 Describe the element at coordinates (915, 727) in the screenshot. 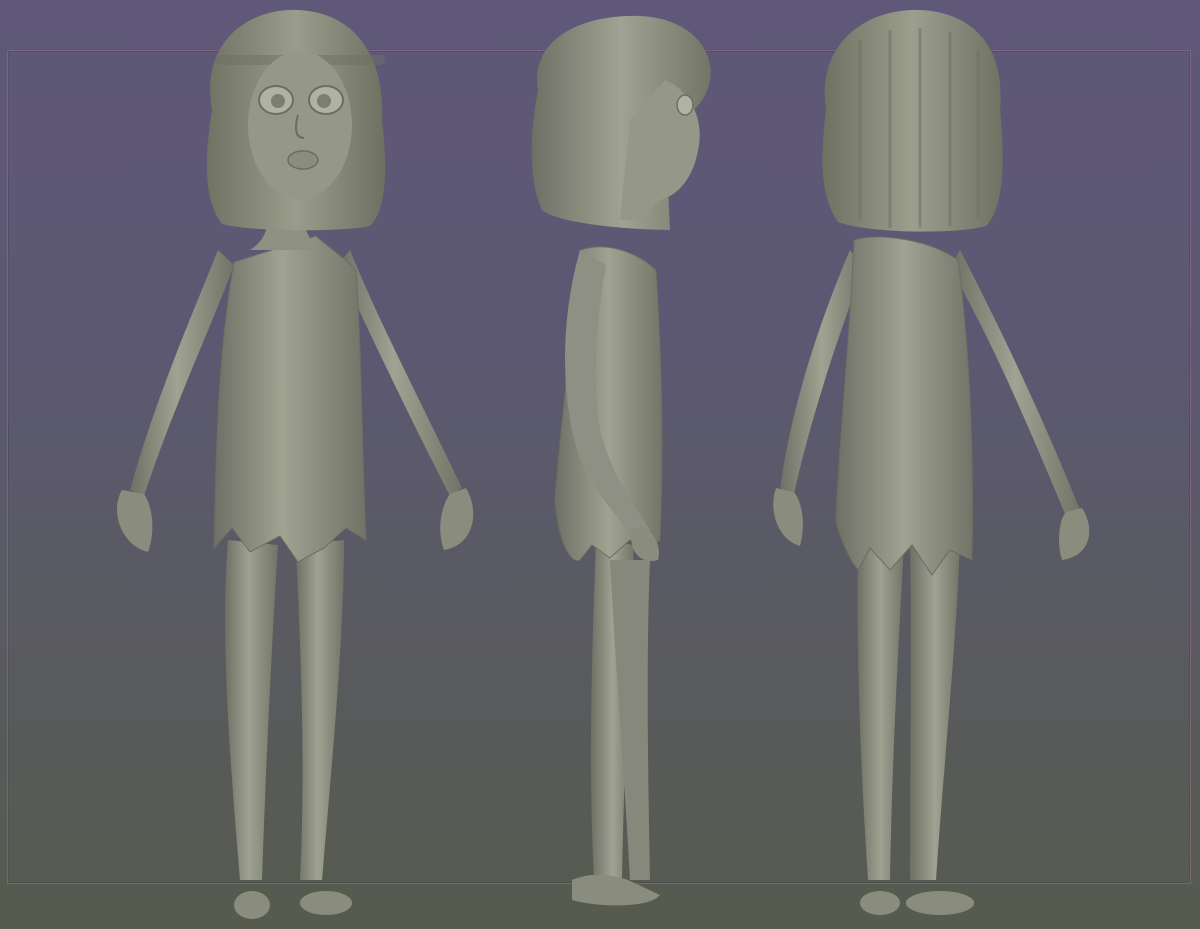

I see `back-legs` at that location.